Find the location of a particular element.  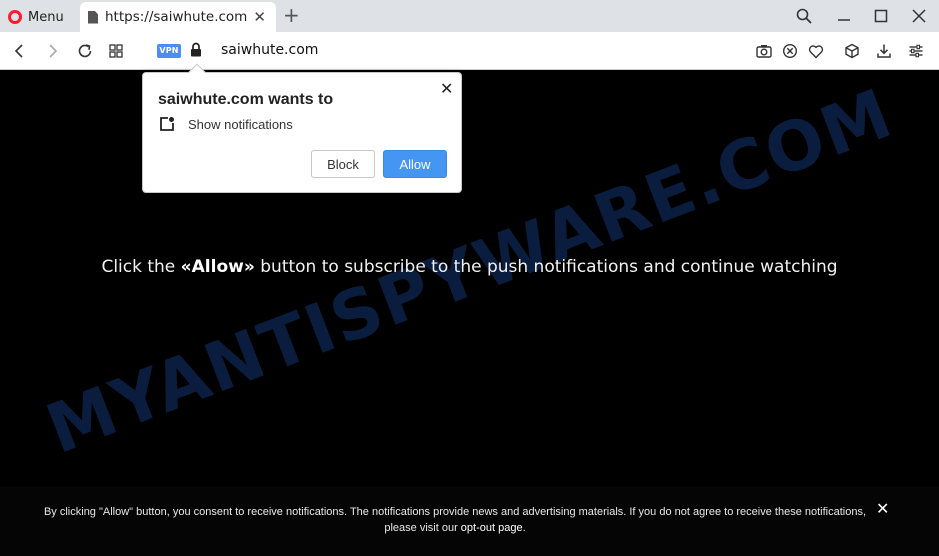

cube-icon is located at coordinates (852, 51).